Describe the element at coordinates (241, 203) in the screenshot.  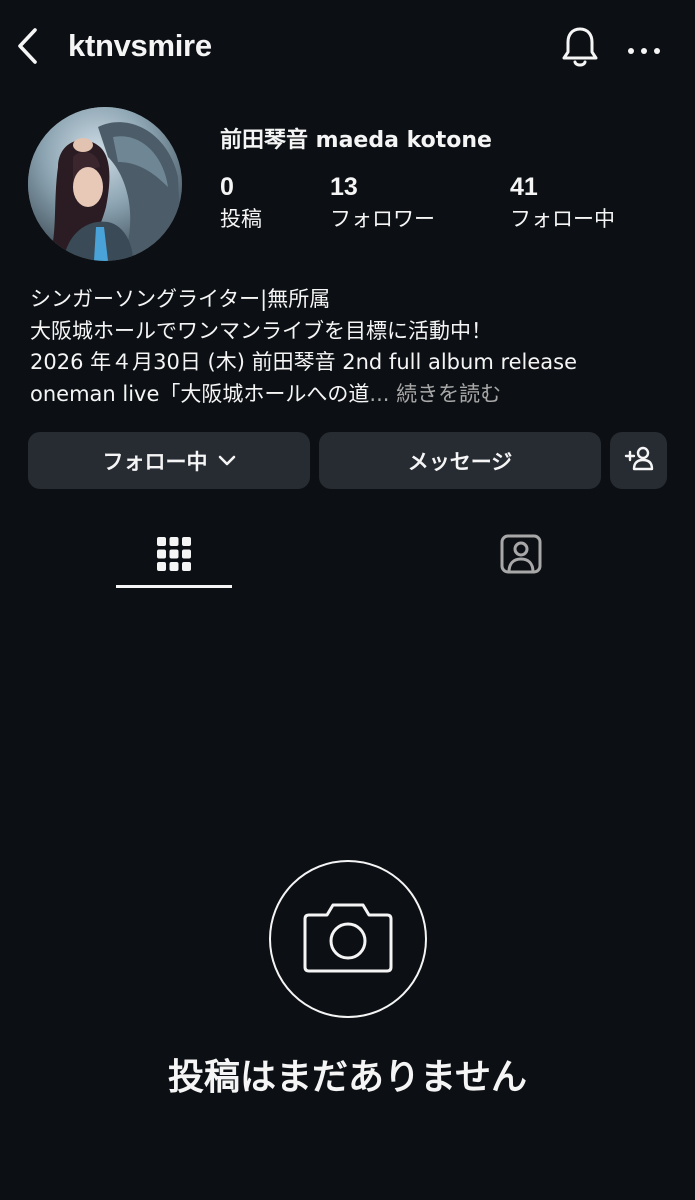
I see `stat-posts: 0 投稿` at that location.